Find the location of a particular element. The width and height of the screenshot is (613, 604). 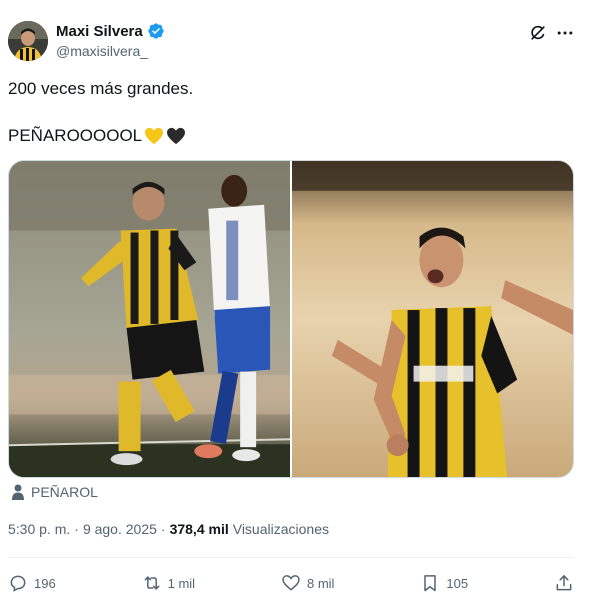

location-tag: PEÑAROL is located at coordinates (54, 492).